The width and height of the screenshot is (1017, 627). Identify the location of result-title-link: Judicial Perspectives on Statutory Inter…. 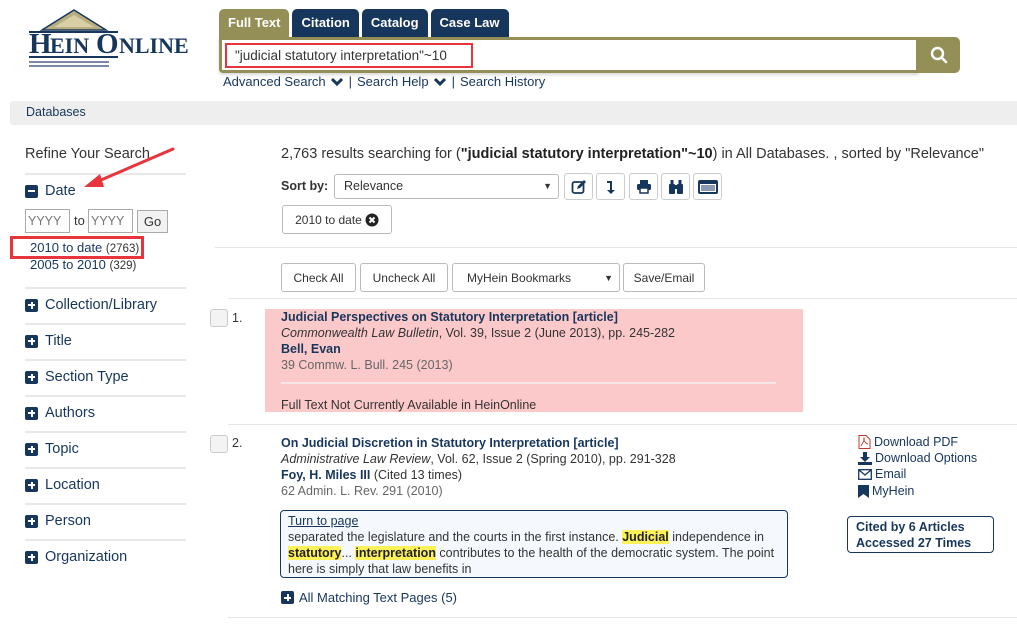
(449, 317).